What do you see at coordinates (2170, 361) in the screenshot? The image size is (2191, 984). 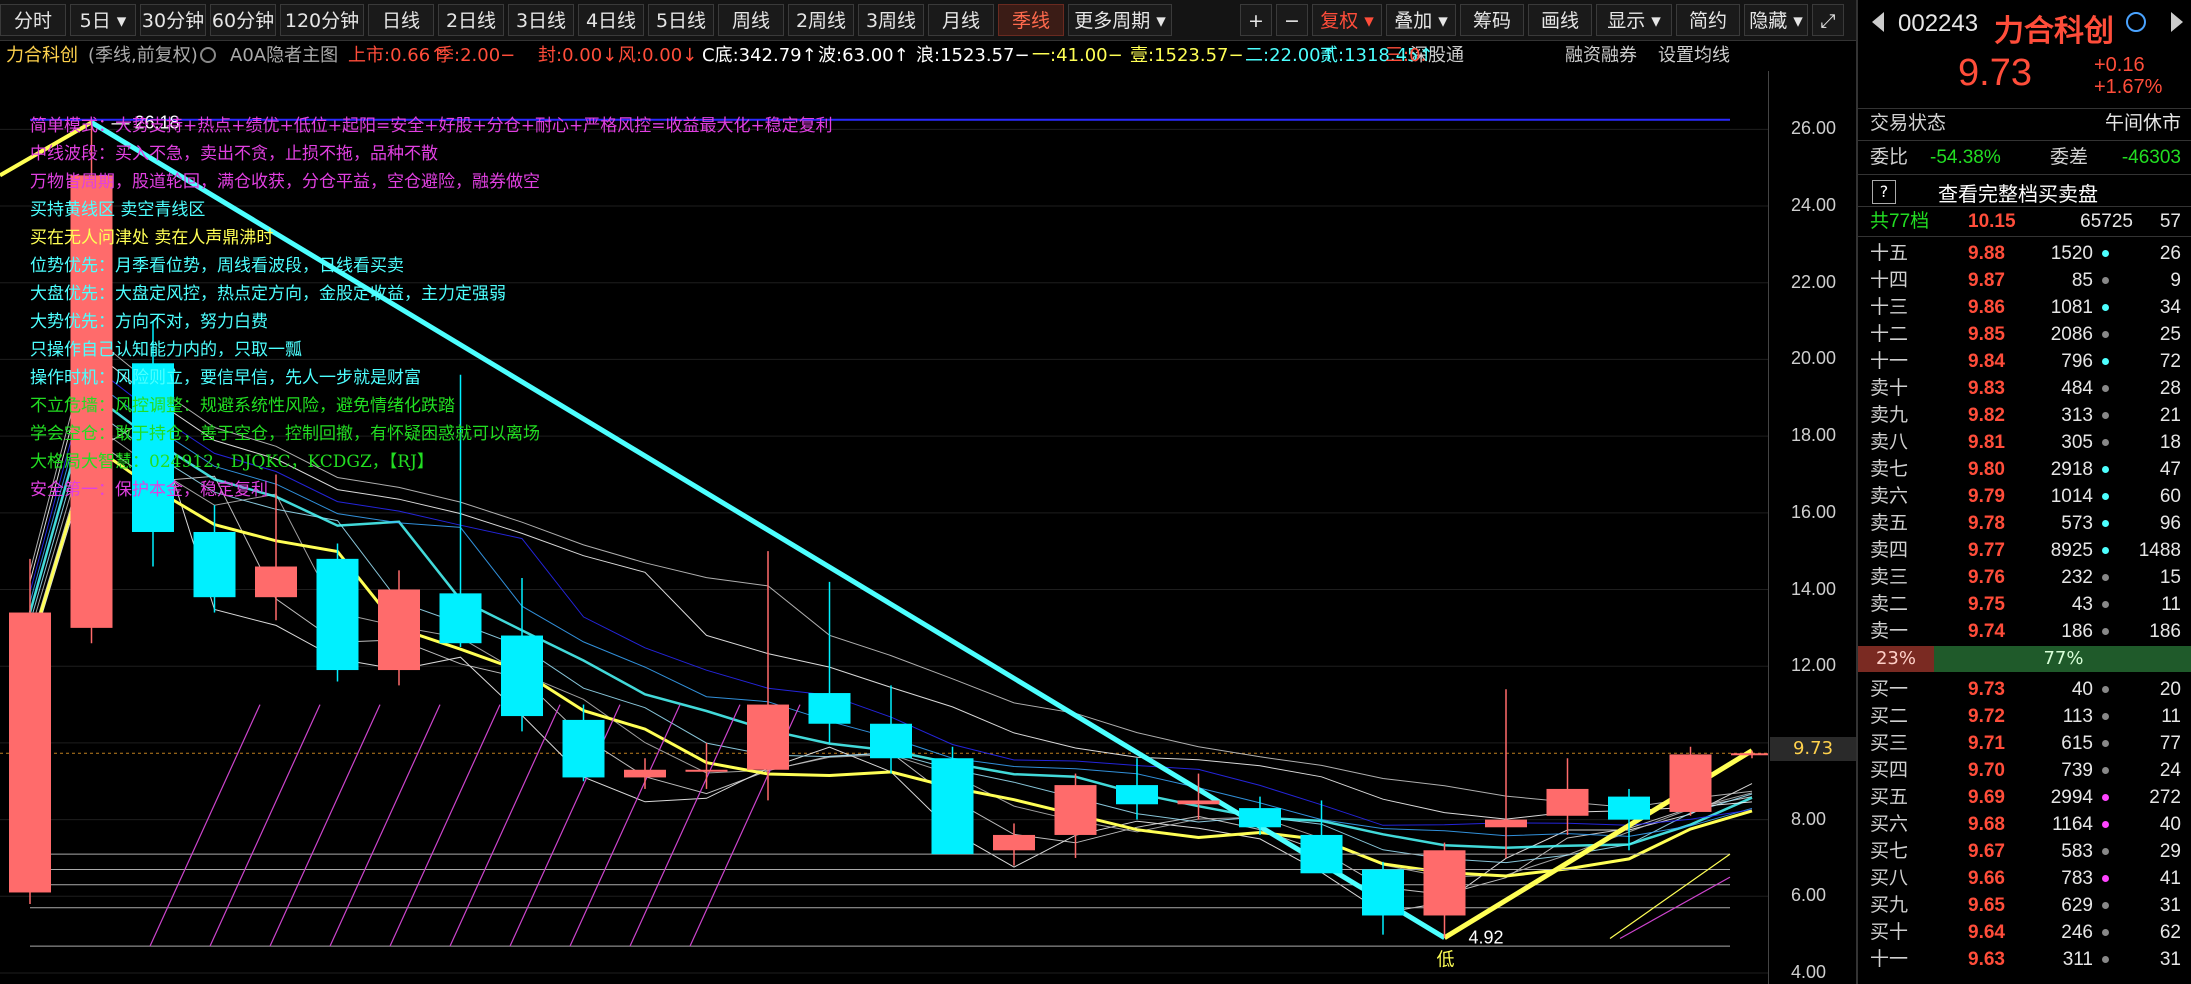 I see `ask-count: 72` at bounding box center [2170, 361].